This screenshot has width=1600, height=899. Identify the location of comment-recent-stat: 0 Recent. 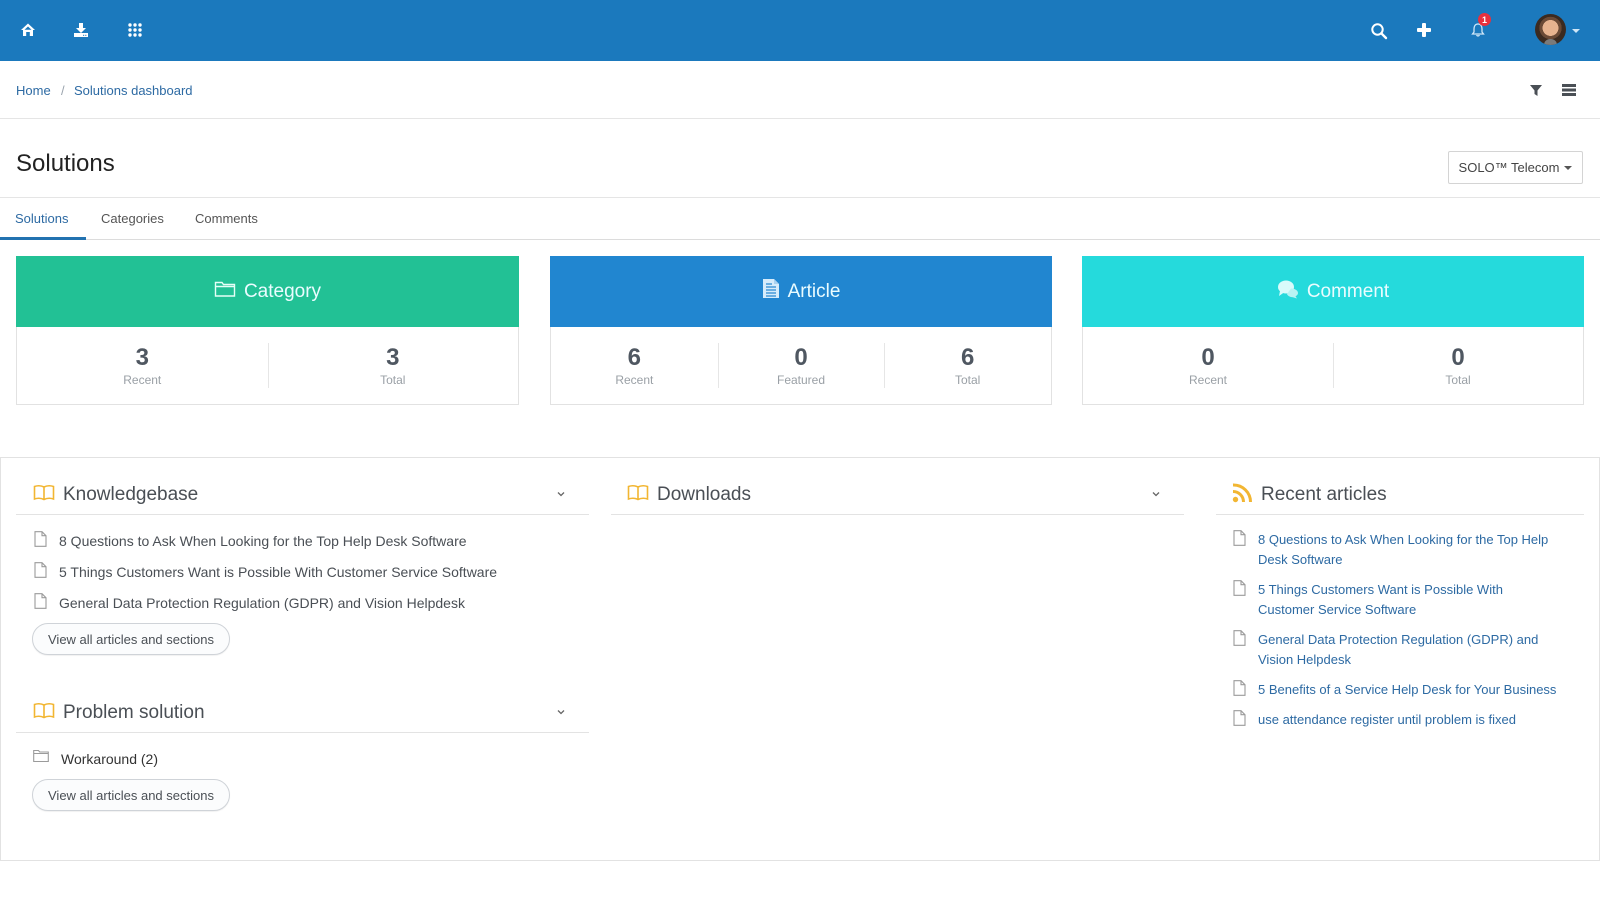
(1208, 365).